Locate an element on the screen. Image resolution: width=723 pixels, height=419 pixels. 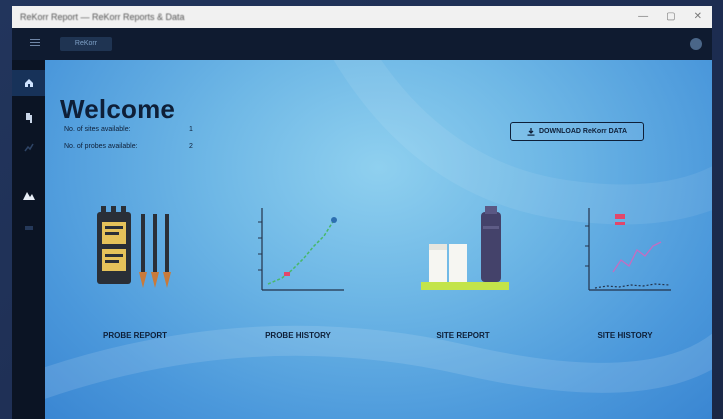
nav-site is located at coordinates (28, 195).